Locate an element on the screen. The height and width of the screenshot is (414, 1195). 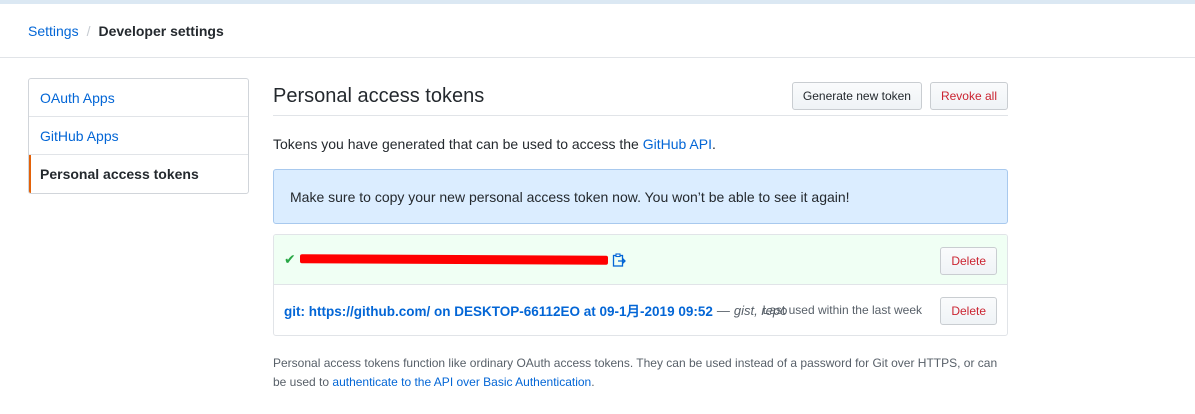
revoke-all-button: Revoke all is located at coordinates (968, 95).